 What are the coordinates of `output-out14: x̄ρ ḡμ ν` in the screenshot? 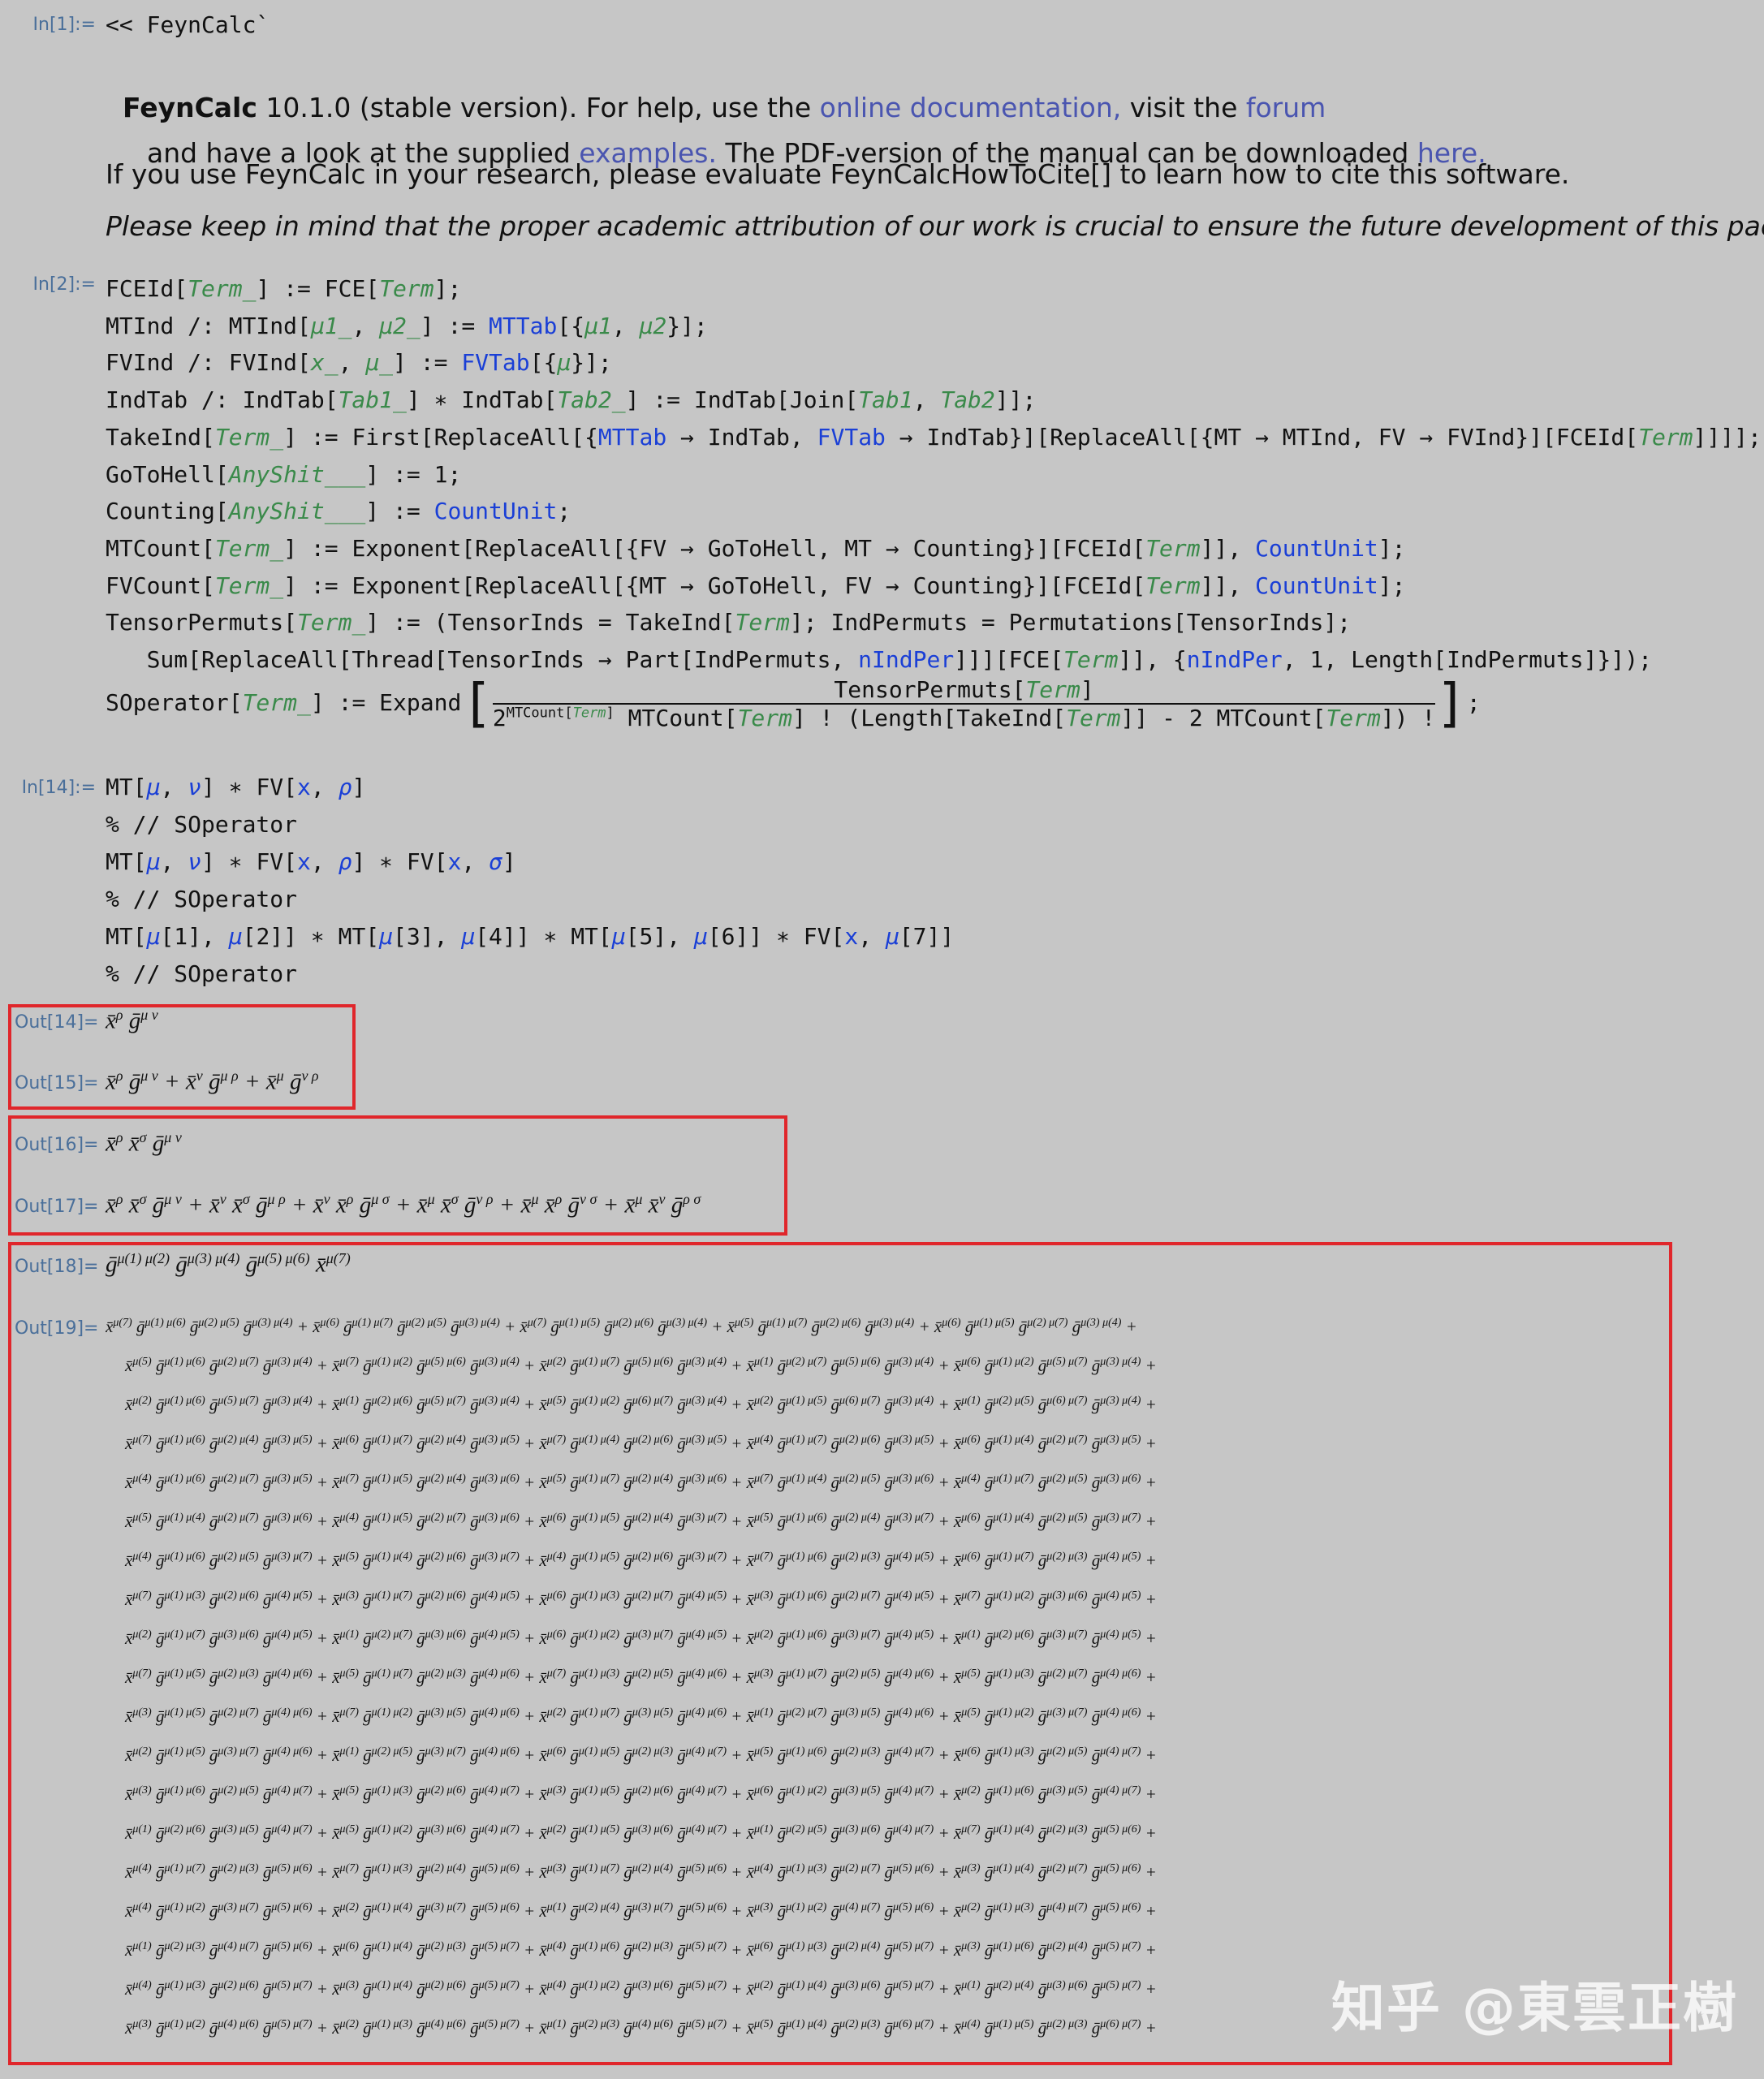 It's located at (132, 1020).